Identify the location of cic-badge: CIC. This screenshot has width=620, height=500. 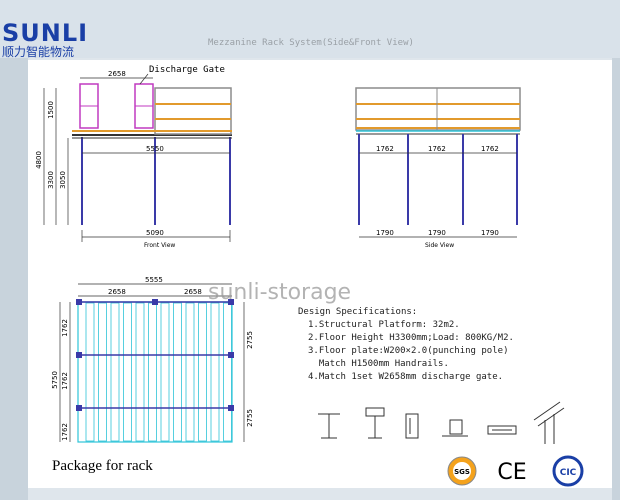
(568, 471).